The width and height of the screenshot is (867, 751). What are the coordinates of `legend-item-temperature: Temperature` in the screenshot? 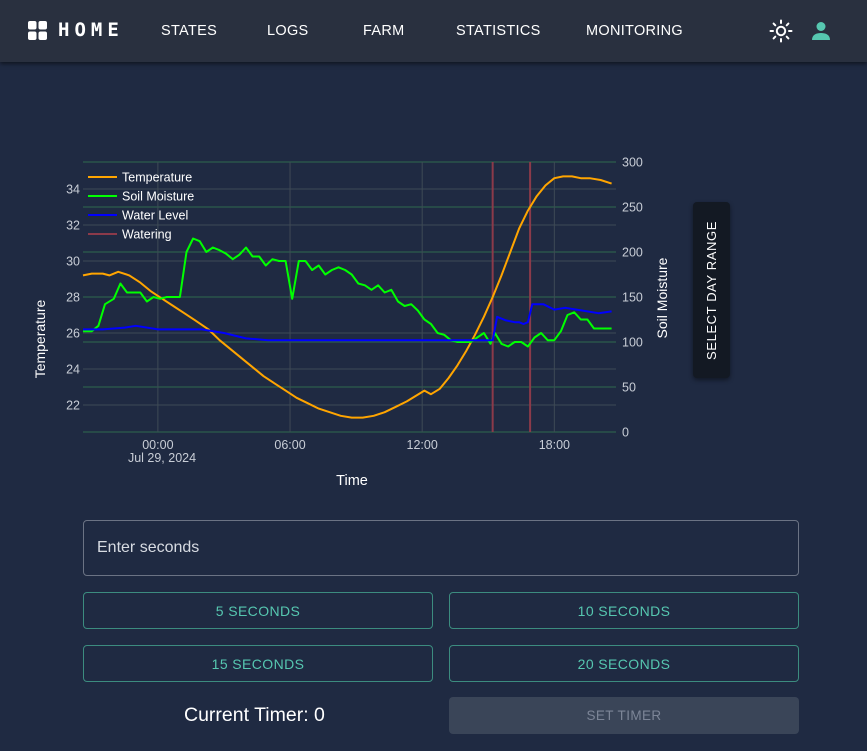 It's located at (157, 178).